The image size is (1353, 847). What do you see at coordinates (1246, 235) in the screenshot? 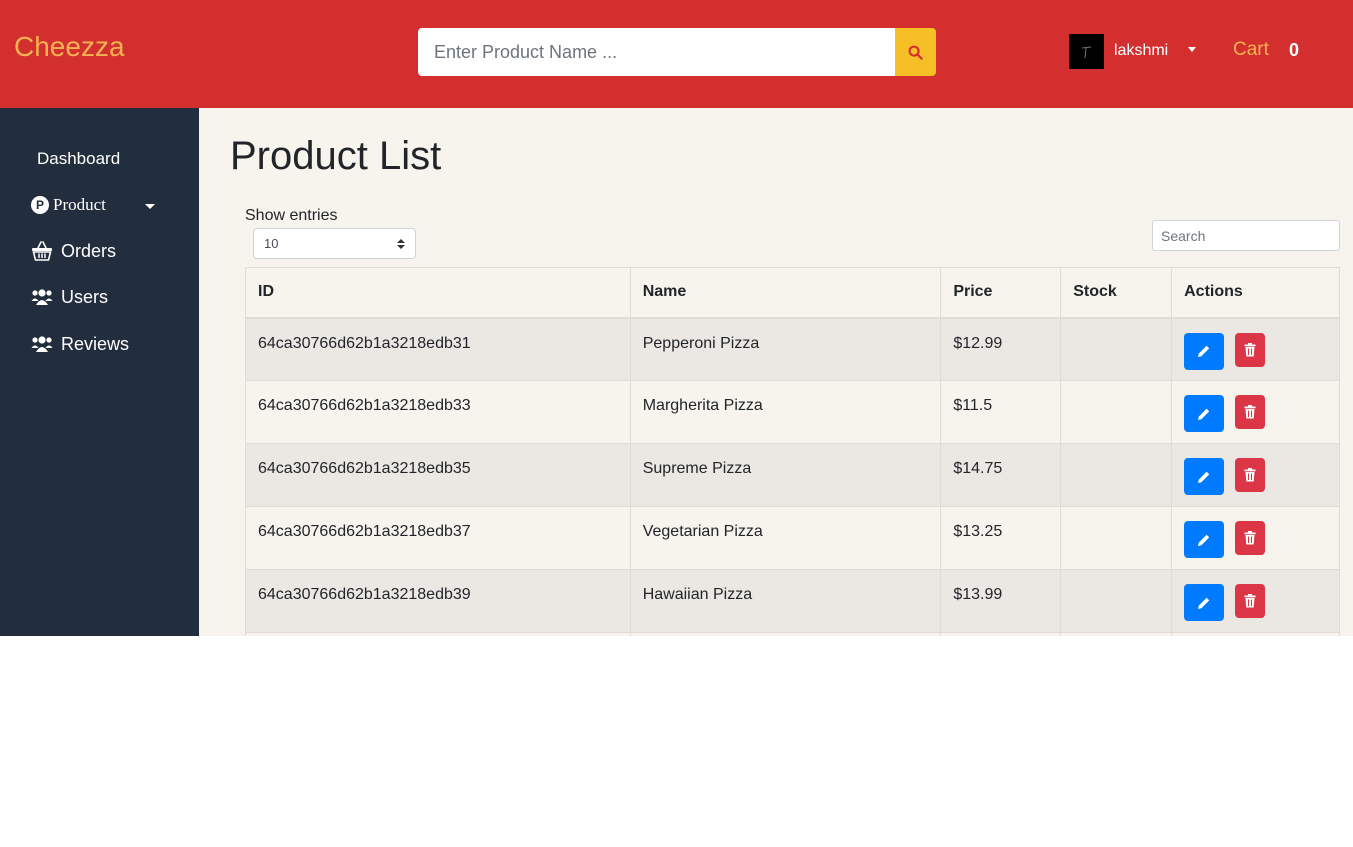
I see `table-search-input` at bounding box center [1246, 235].